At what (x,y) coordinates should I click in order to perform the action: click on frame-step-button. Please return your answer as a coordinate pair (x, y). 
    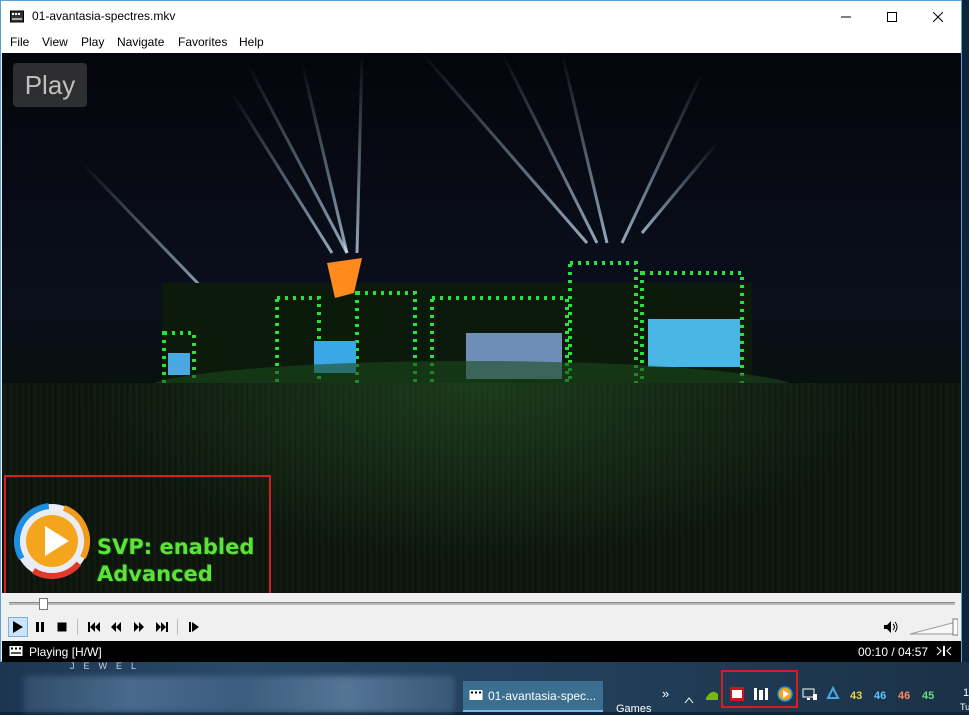
    Looking at the image, I should click on (194, 627).